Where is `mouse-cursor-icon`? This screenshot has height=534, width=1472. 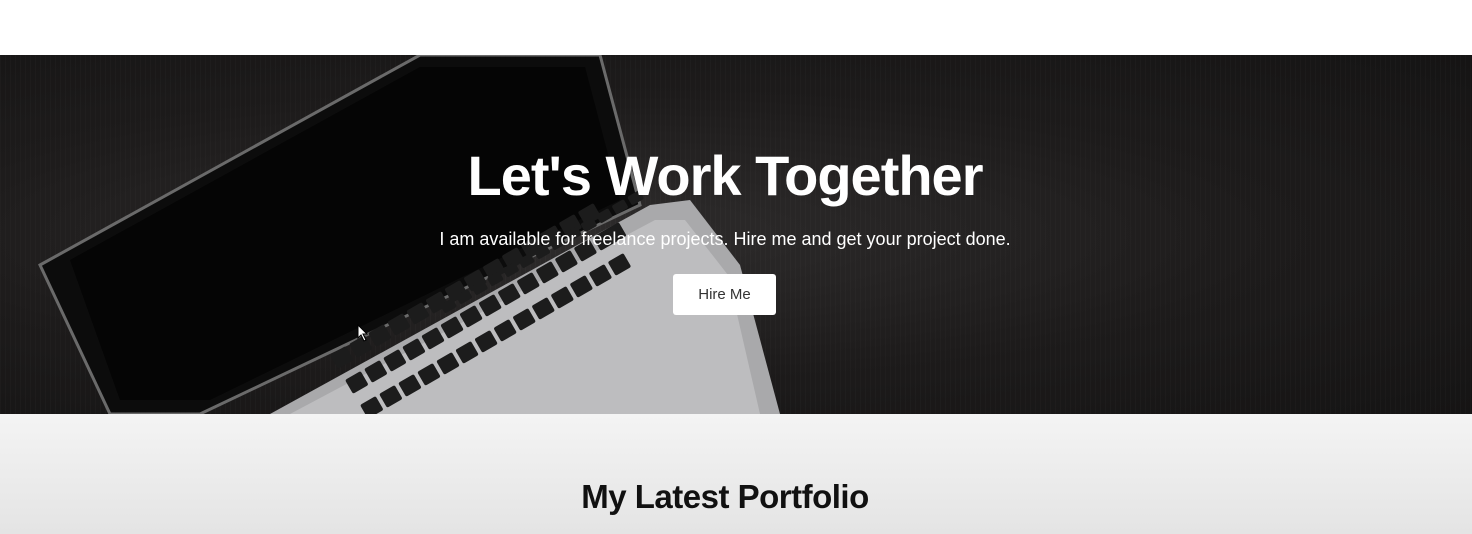
mouse-cursor-icon is located at coordinates (363, 333).